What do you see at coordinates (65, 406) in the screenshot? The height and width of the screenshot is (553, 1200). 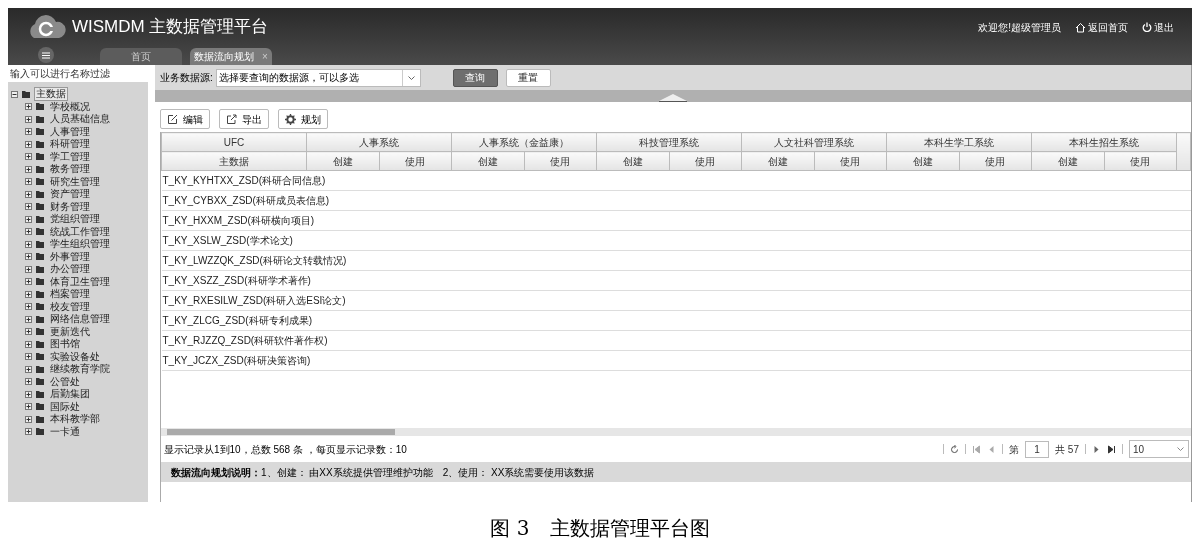 I see `tree-item: 国际处` at bounding box center [65, 406].